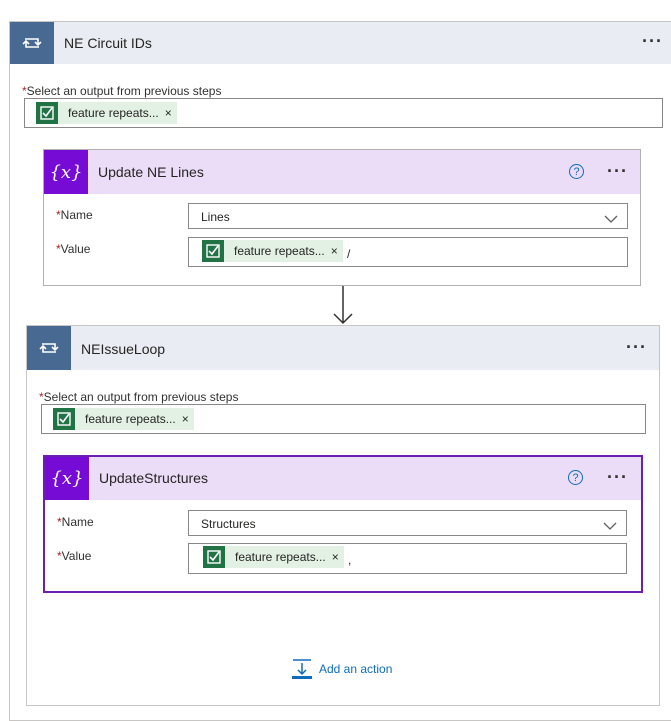 Image resolution: width=671 pixels, height=721 pixels. Describe the element at coordinates (151, 172) in the screenshot. I see `update-ne-lines-title: Update NE Lines` at that location.